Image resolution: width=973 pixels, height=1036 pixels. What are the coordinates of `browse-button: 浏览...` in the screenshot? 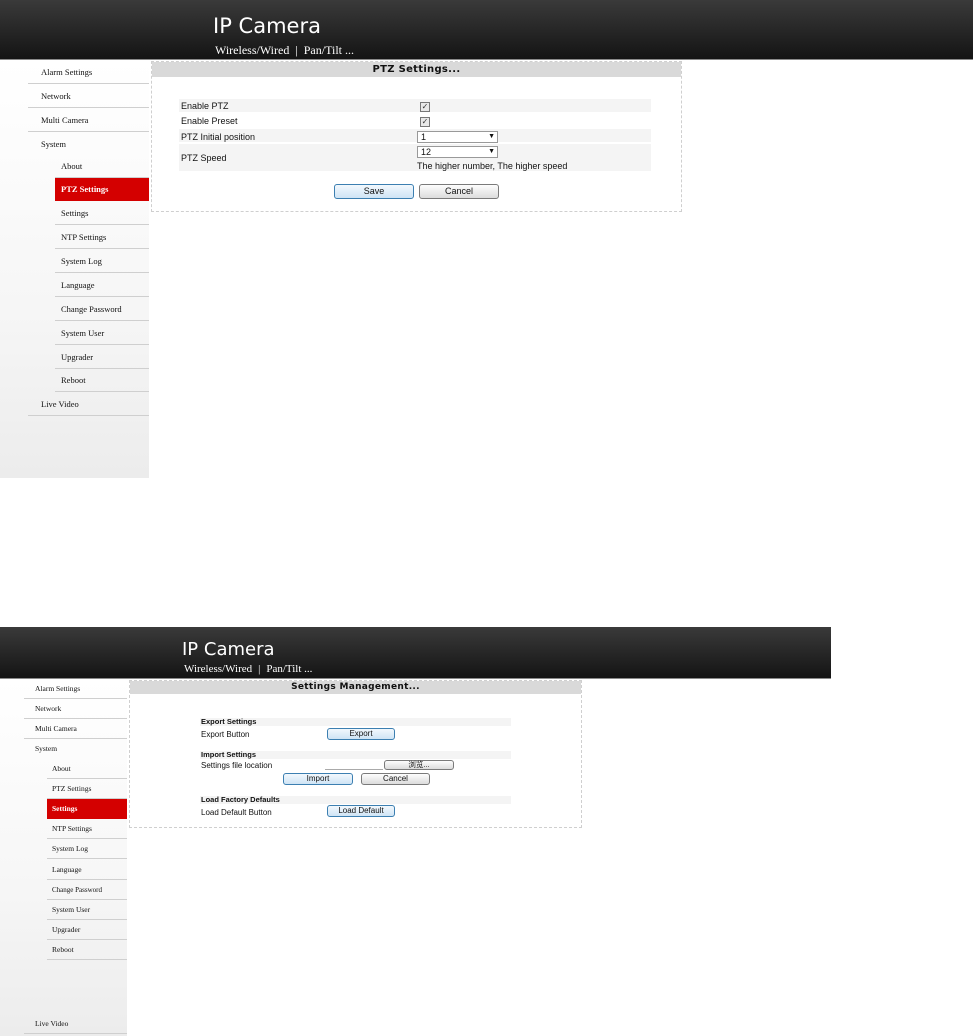 It's located at (419, 765).